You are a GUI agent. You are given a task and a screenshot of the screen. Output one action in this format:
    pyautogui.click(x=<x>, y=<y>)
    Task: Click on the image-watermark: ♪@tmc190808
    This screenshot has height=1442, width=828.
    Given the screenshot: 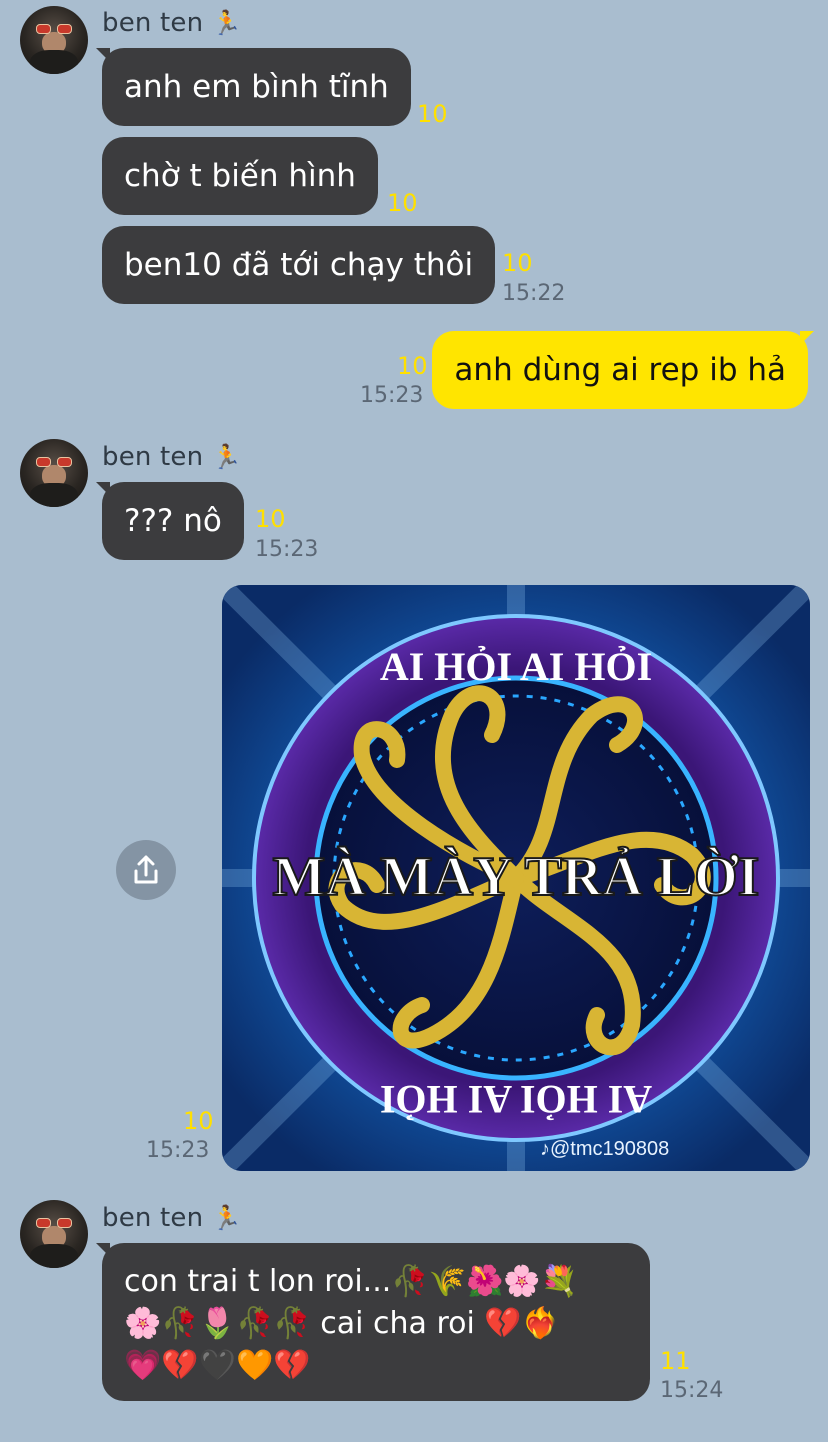 What is the action you would take?
    pyautogui.click(x=604, y=1149)
    